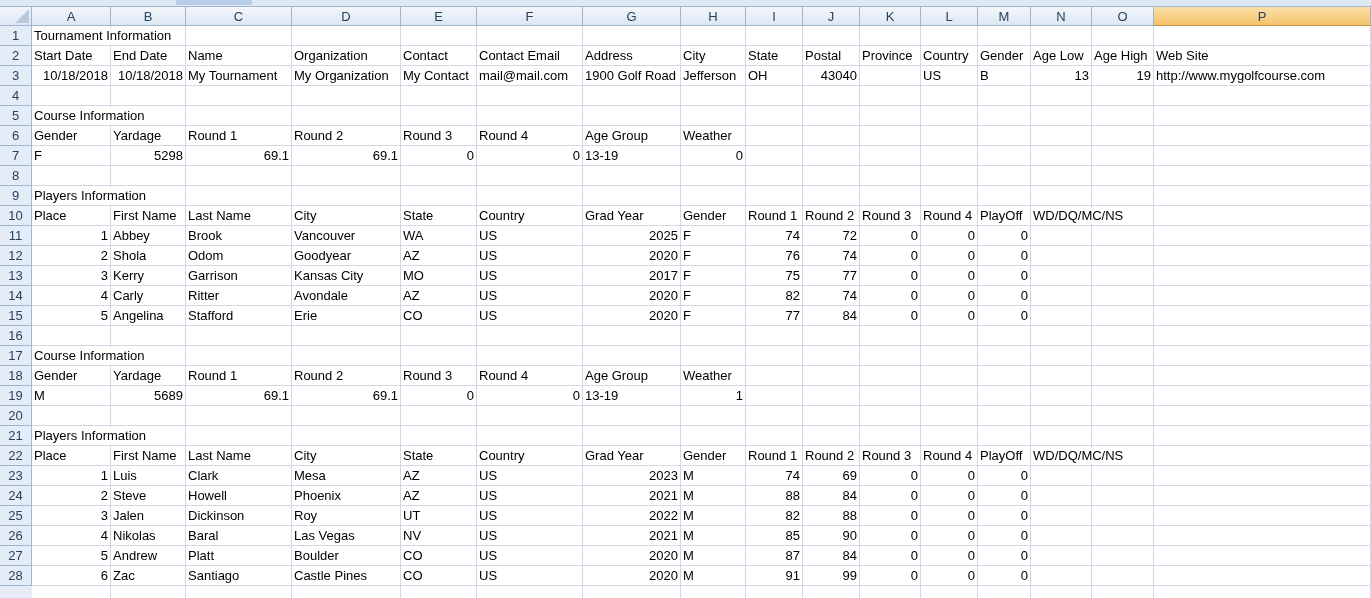 The image size is (1371, 598). I want to click on column-header: M, so click(1004, 16).